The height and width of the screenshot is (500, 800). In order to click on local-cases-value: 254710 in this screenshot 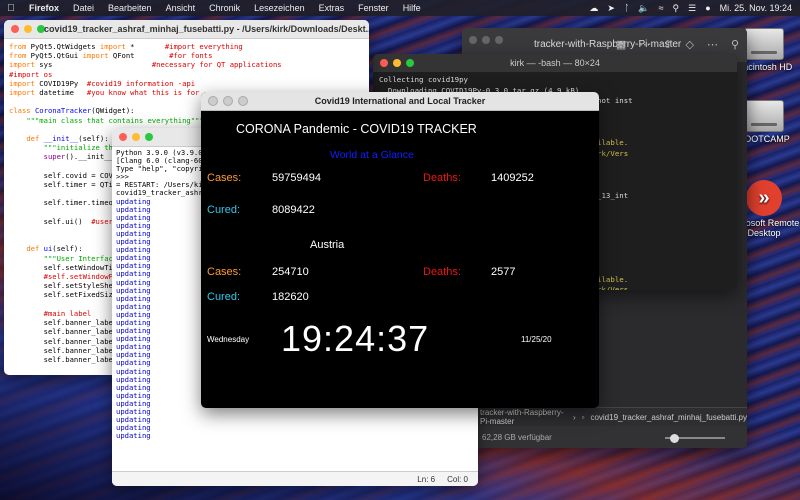, I will do `click(290, 272)`.